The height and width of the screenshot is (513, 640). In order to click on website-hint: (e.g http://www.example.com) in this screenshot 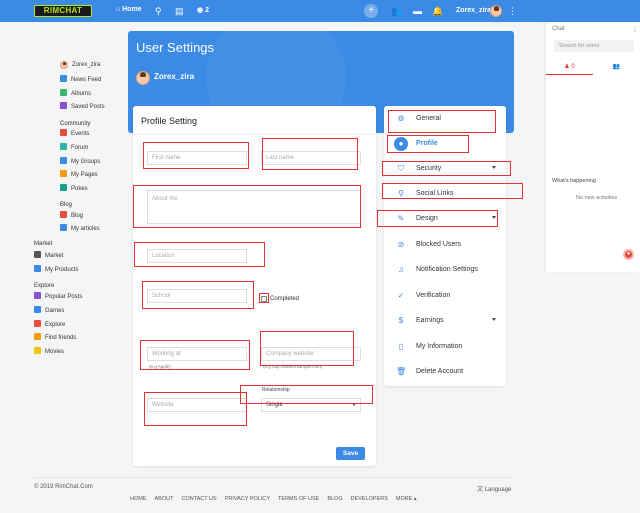, I will do `click(293, 366)`.